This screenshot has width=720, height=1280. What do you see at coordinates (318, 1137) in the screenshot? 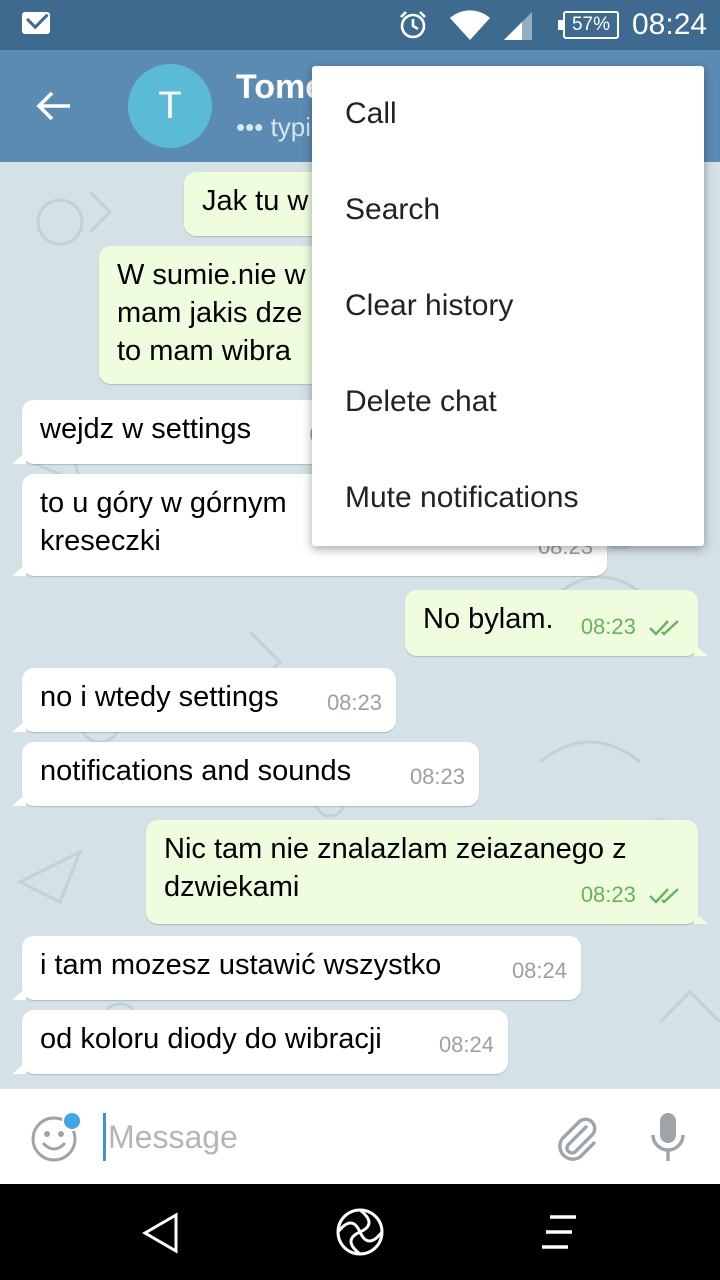
I see `message-input` at bounding box center [318, 1137].